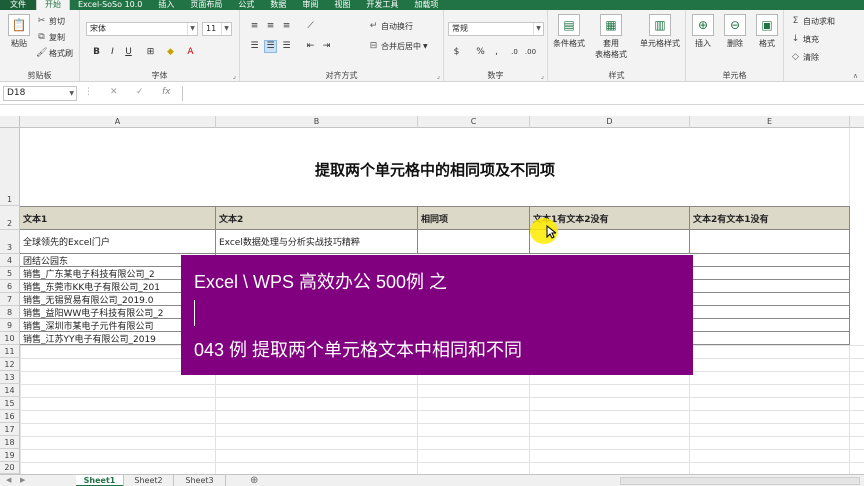 This screenshot has width=864, height=486. I want to click on align-middle-icon: ≡, so click(270, 26).